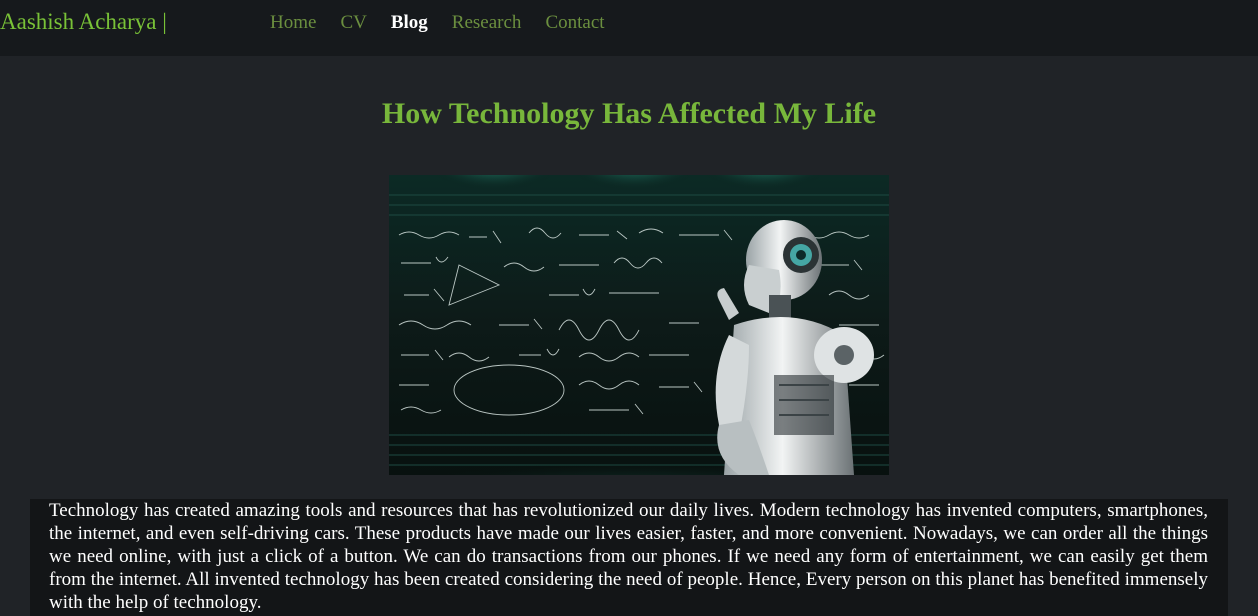  Describe the element at coordinates (574, 23) in the screenshot. I see `nav-link-contact: Contact` at that location.